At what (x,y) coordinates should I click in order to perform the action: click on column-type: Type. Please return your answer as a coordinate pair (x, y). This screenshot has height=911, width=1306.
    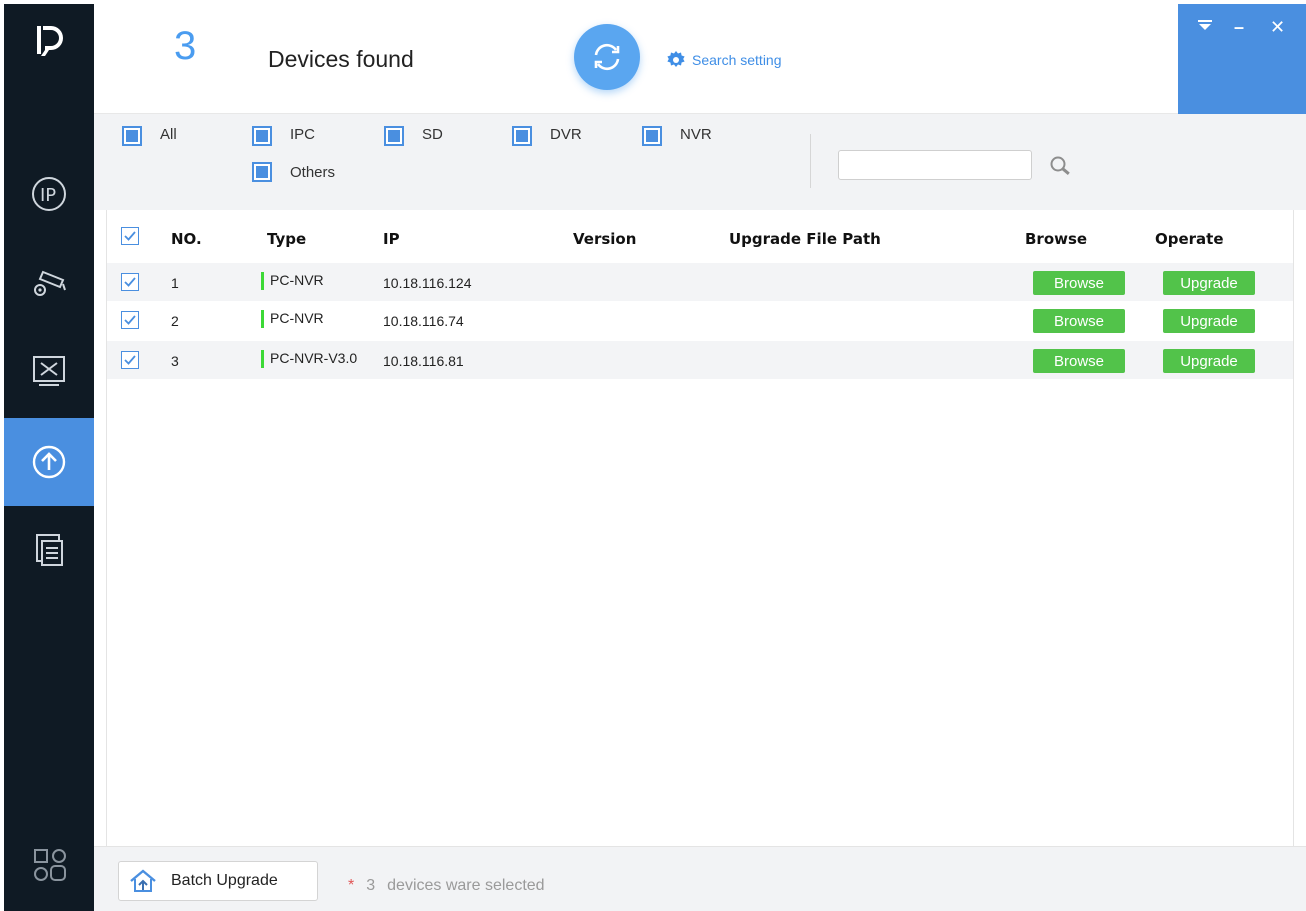
    Looking at the image, I should click on (287, 239).